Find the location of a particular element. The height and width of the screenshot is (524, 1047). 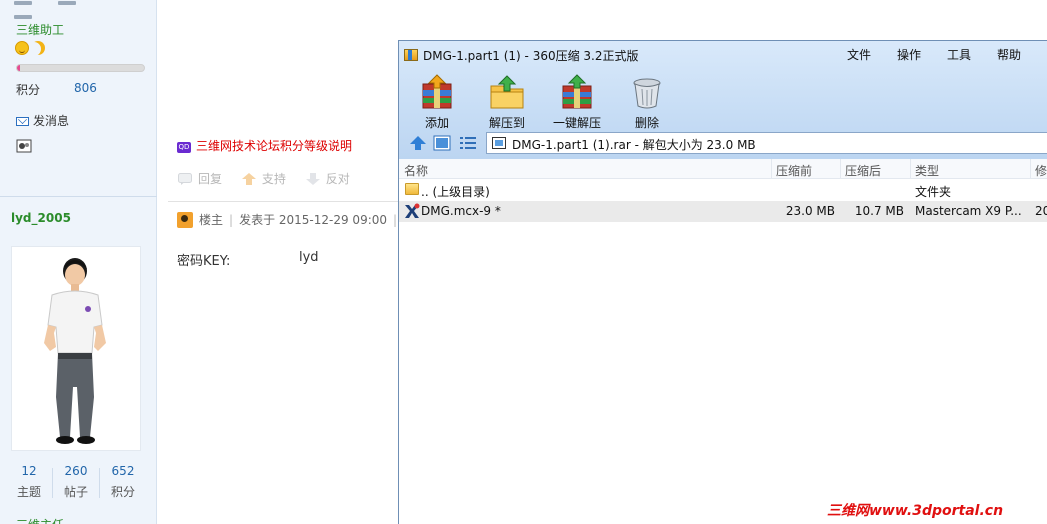

add-button: 添加 is located at coordinates (437, 102).